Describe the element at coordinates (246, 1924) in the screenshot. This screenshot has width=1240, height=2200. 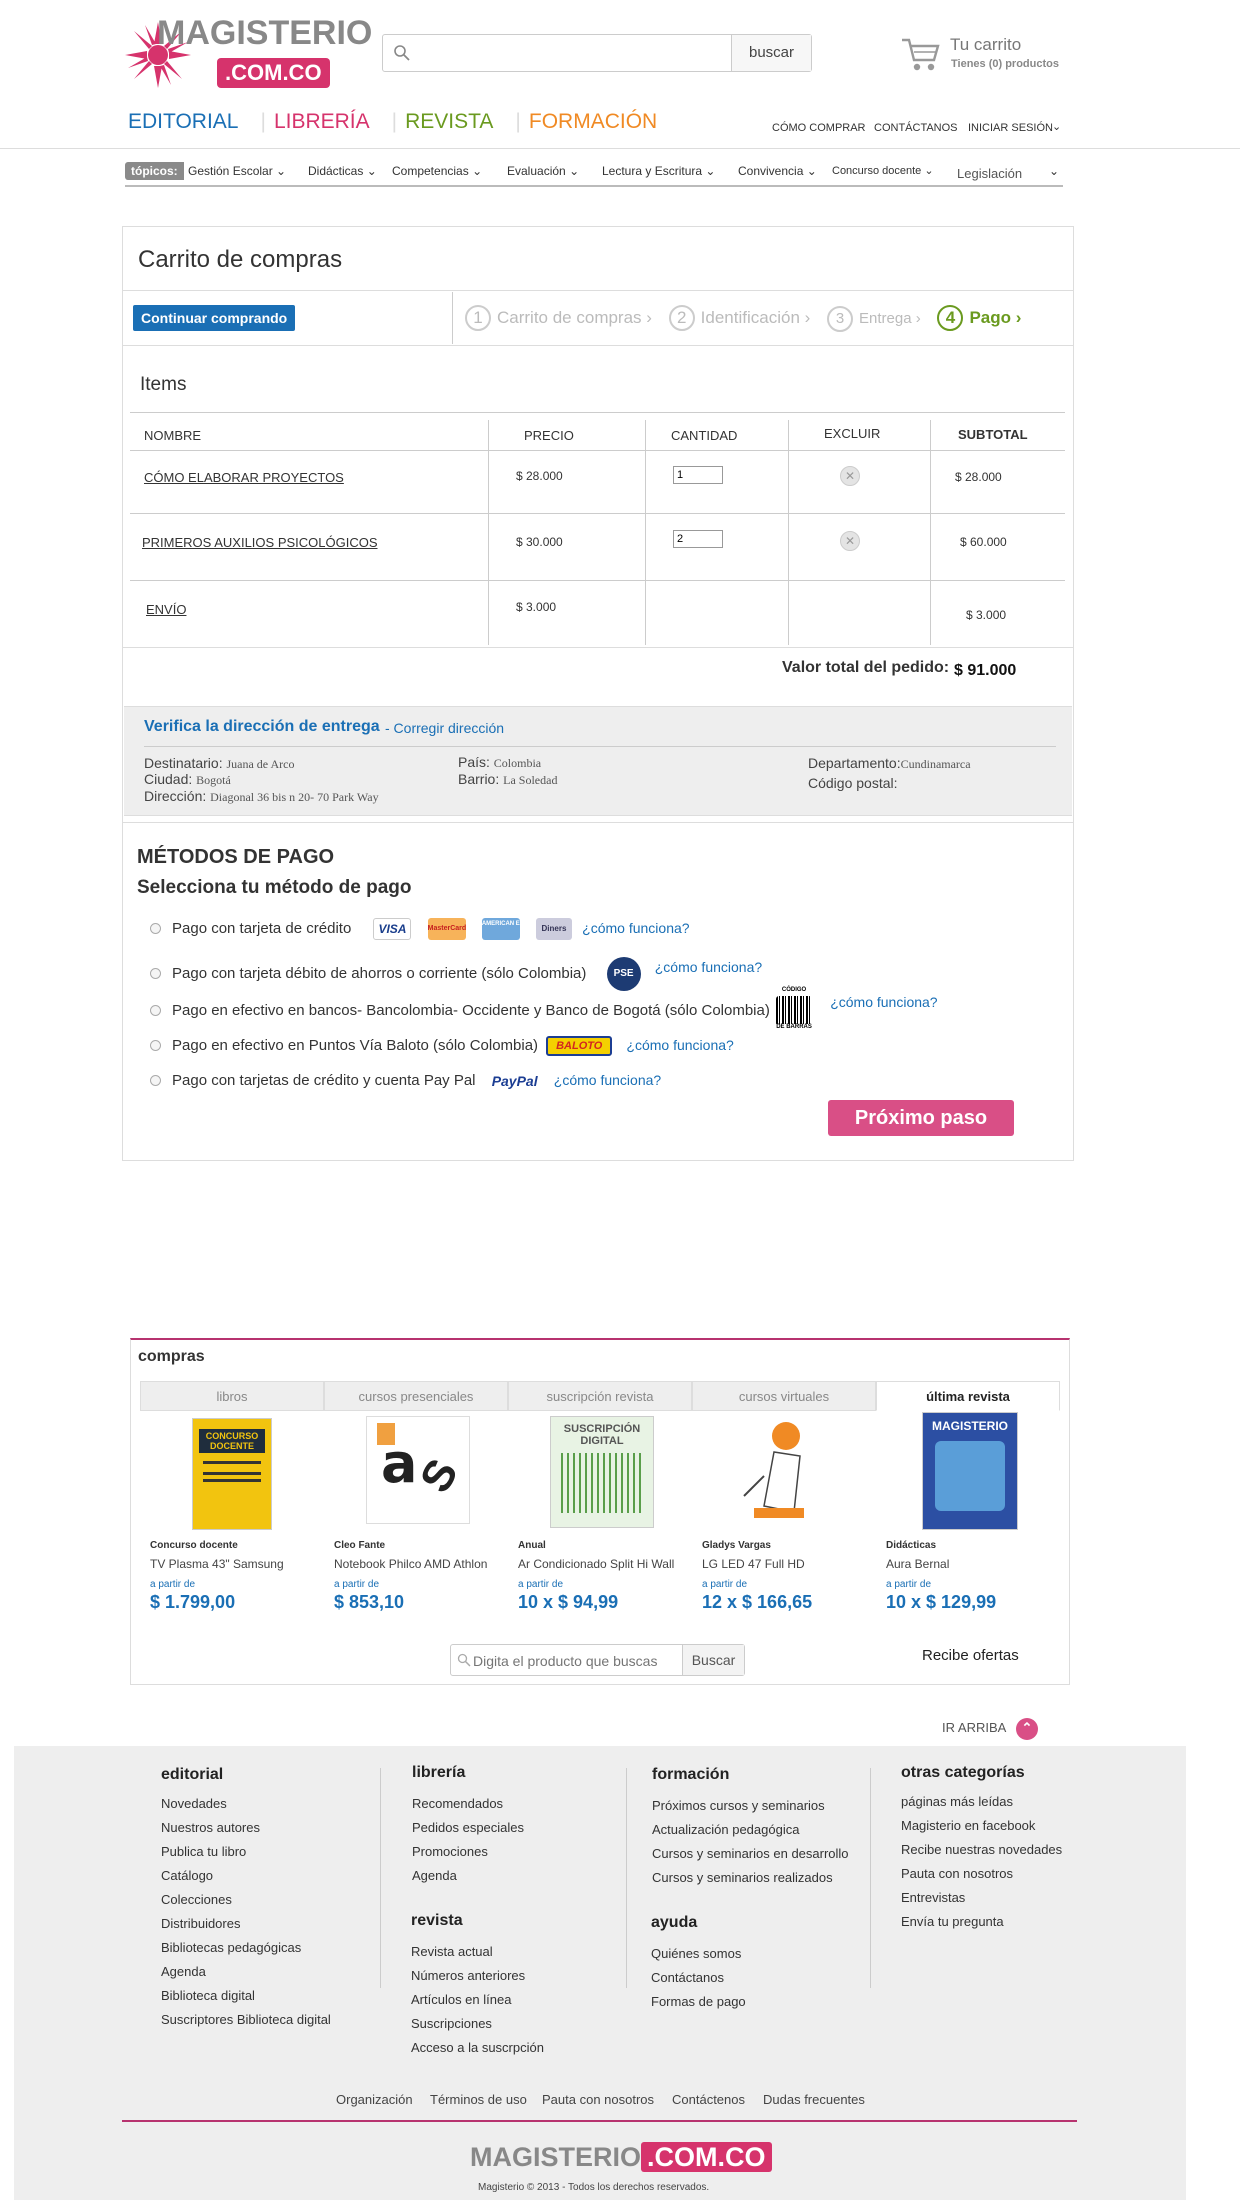
I see `footer-link: Distribuidores` at that location.